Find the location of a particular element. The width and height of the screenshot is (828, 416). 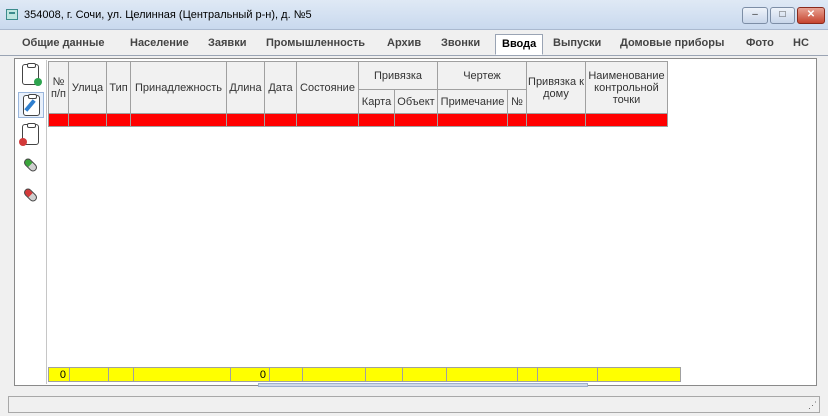

resize-grip-icon: ⋰ is located at coordinates (812, 405).